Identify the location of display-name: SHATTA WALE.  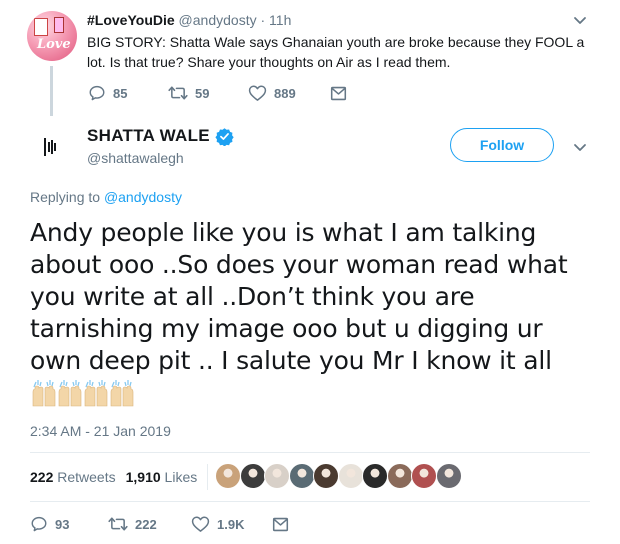
(148, 136).